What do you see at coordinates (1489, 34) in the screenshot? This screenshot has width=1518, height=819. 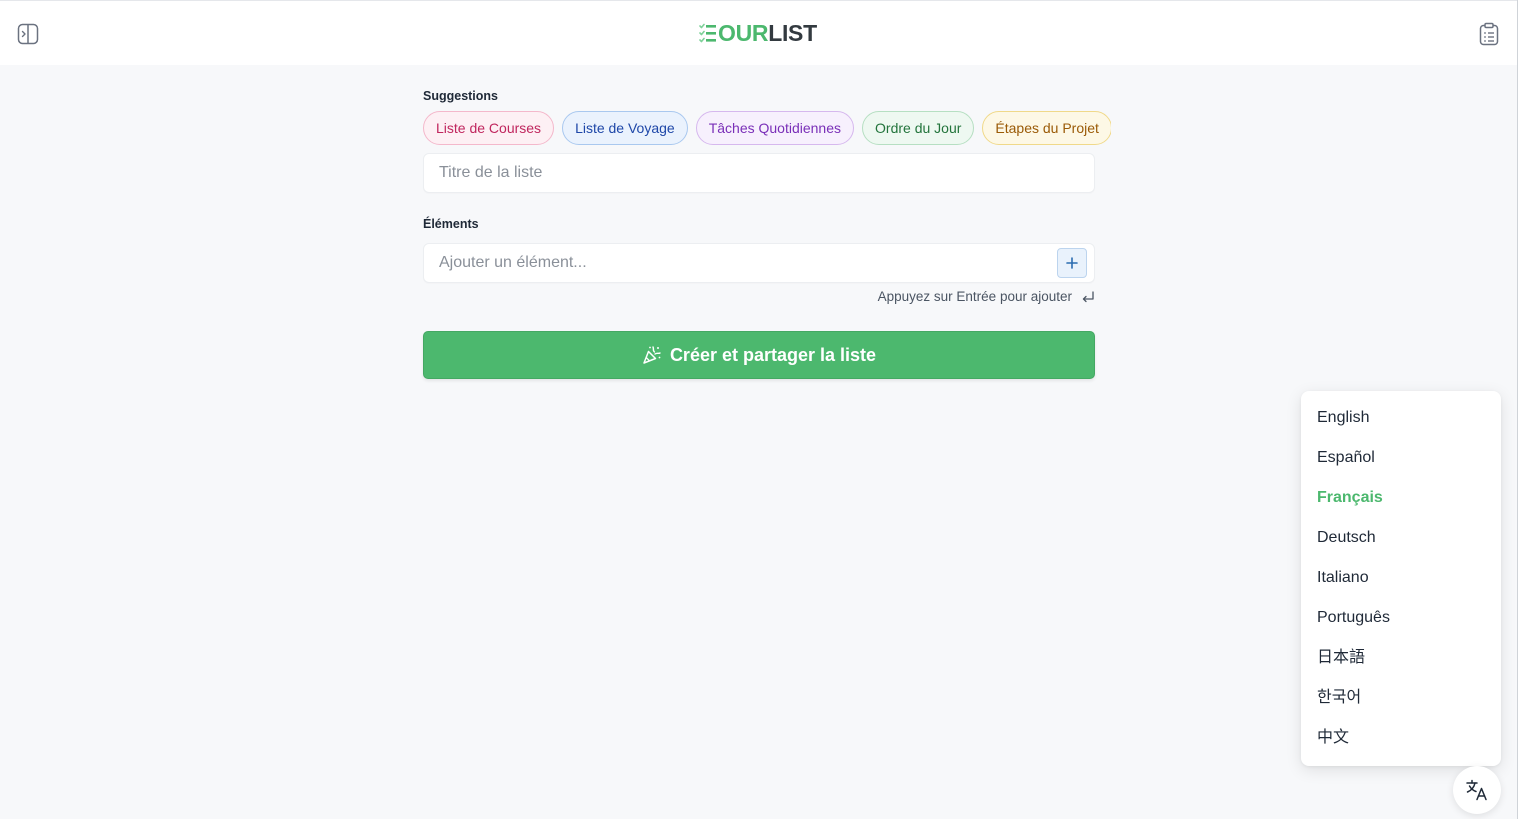 I see `clipboard-list-icon` at bounding box center [1489, 34].